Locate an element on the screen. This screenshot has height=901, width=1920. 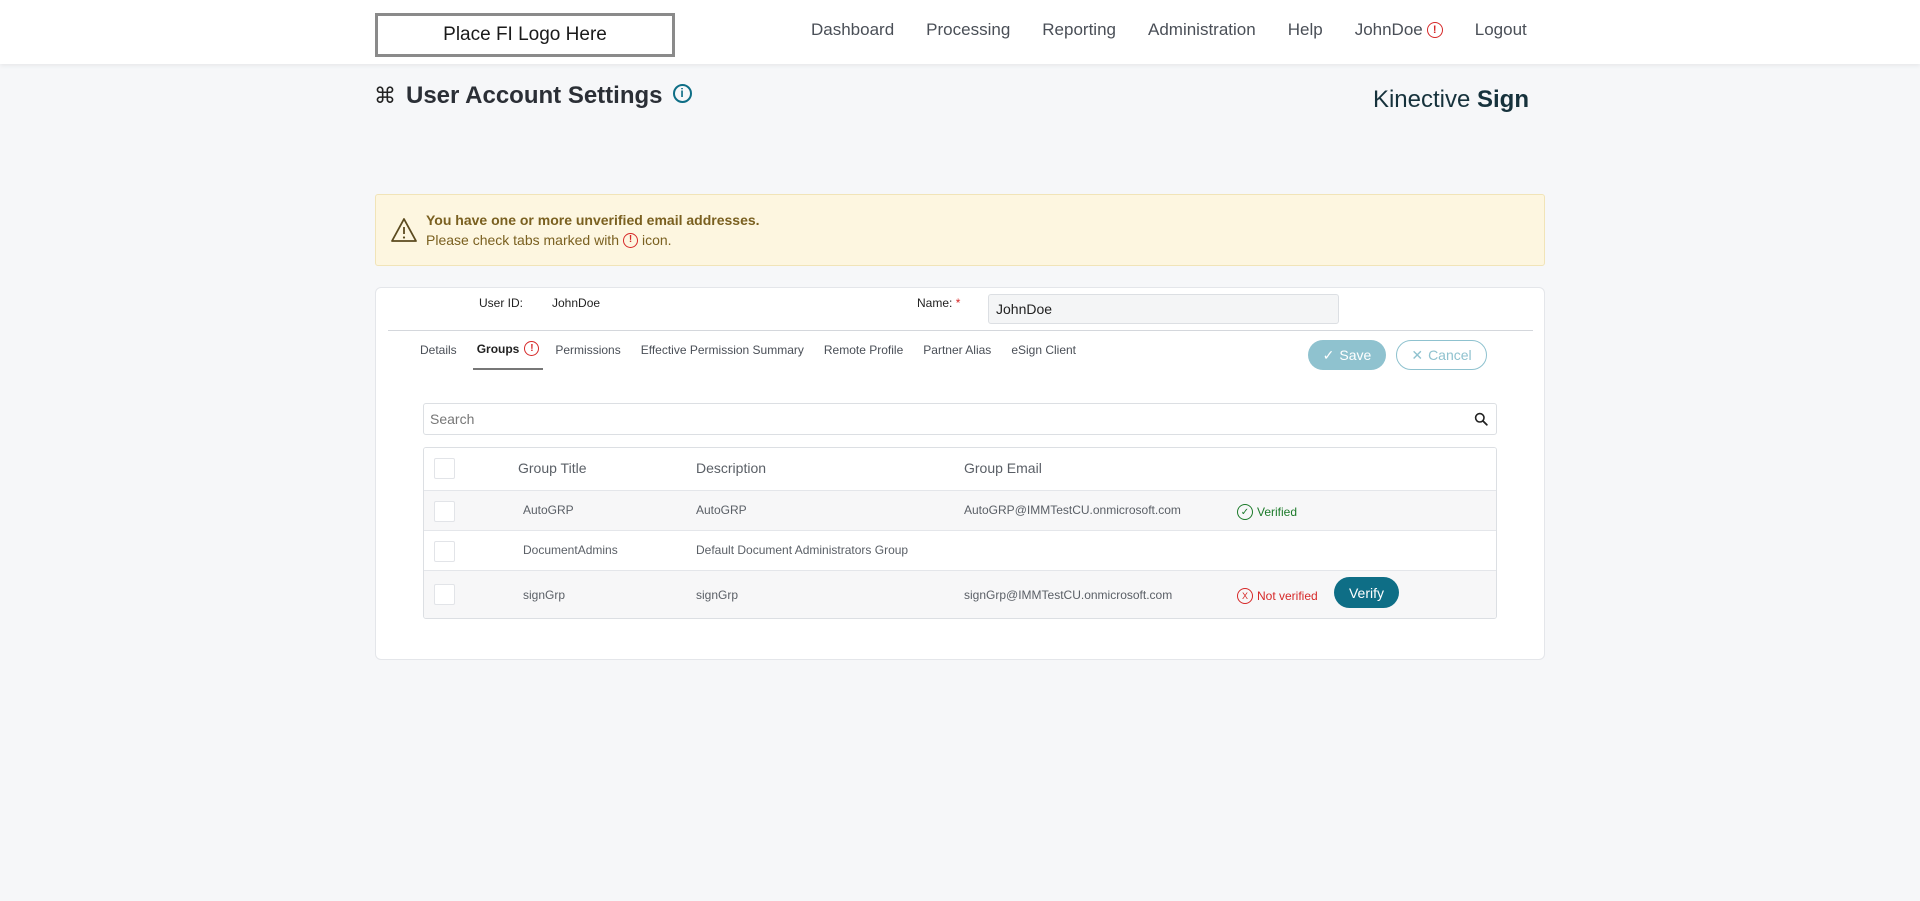
info-icon: i is located at coordinates (682, 93).